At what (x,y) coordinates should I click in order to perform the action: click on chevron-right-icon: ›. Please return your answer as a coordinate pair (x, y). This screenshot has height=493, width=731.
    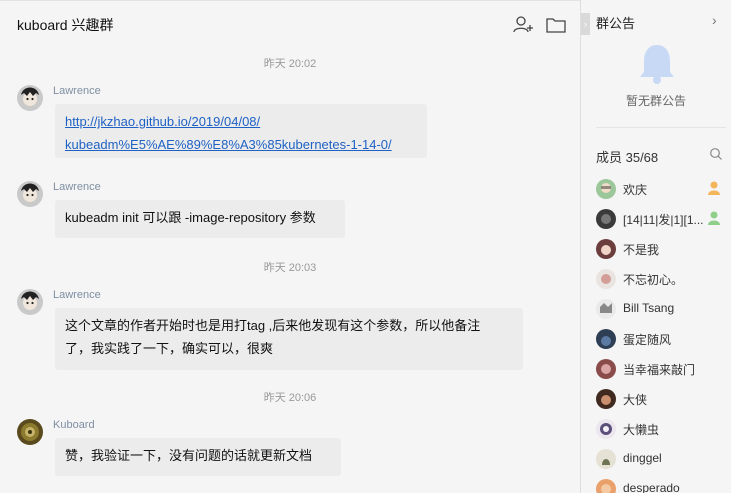
    Looking at the image, I should click on (714, 20).